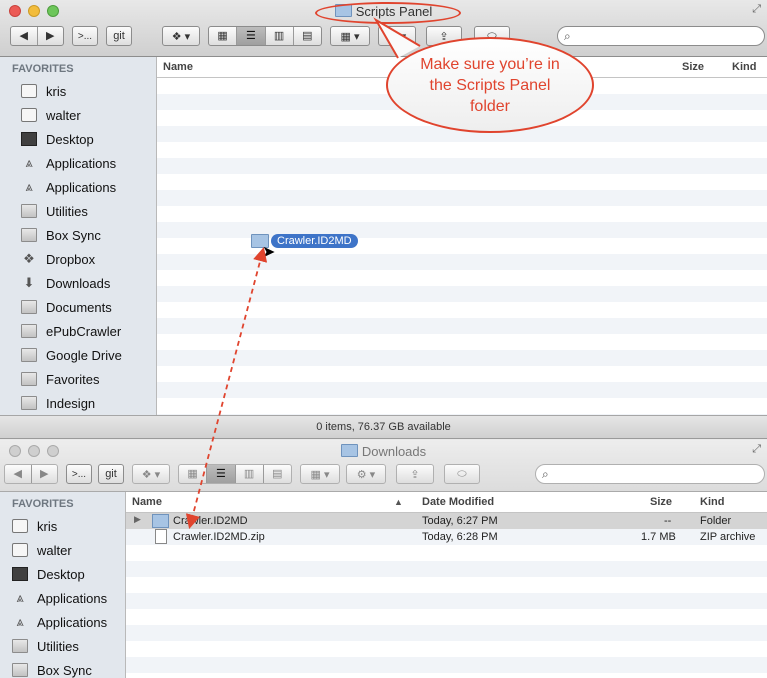  Describe the element at coordinates (78, 331) in the screenshot. I see `sidebar-item-epubcrawler: ePubCrawler` at that location.